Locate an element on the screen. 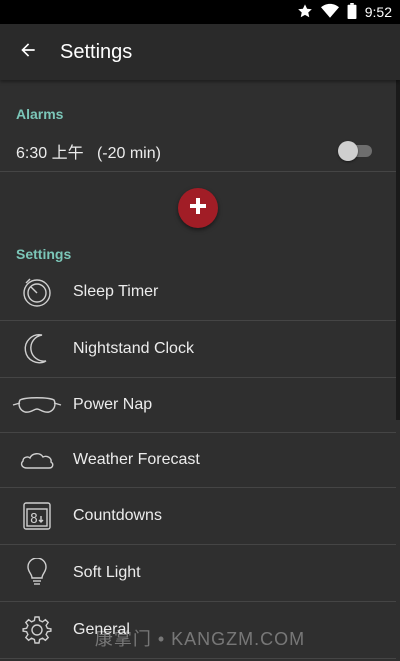  add-alarm-button is located at coordinates (198, 208).